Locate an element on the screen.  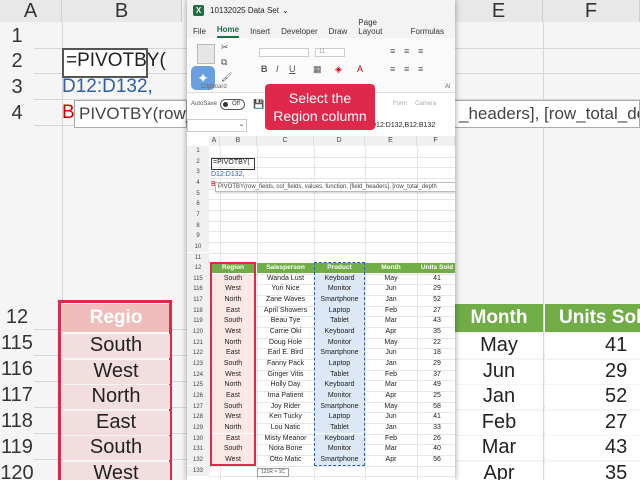
italic-icon: I is located at coordinates (277, 69).